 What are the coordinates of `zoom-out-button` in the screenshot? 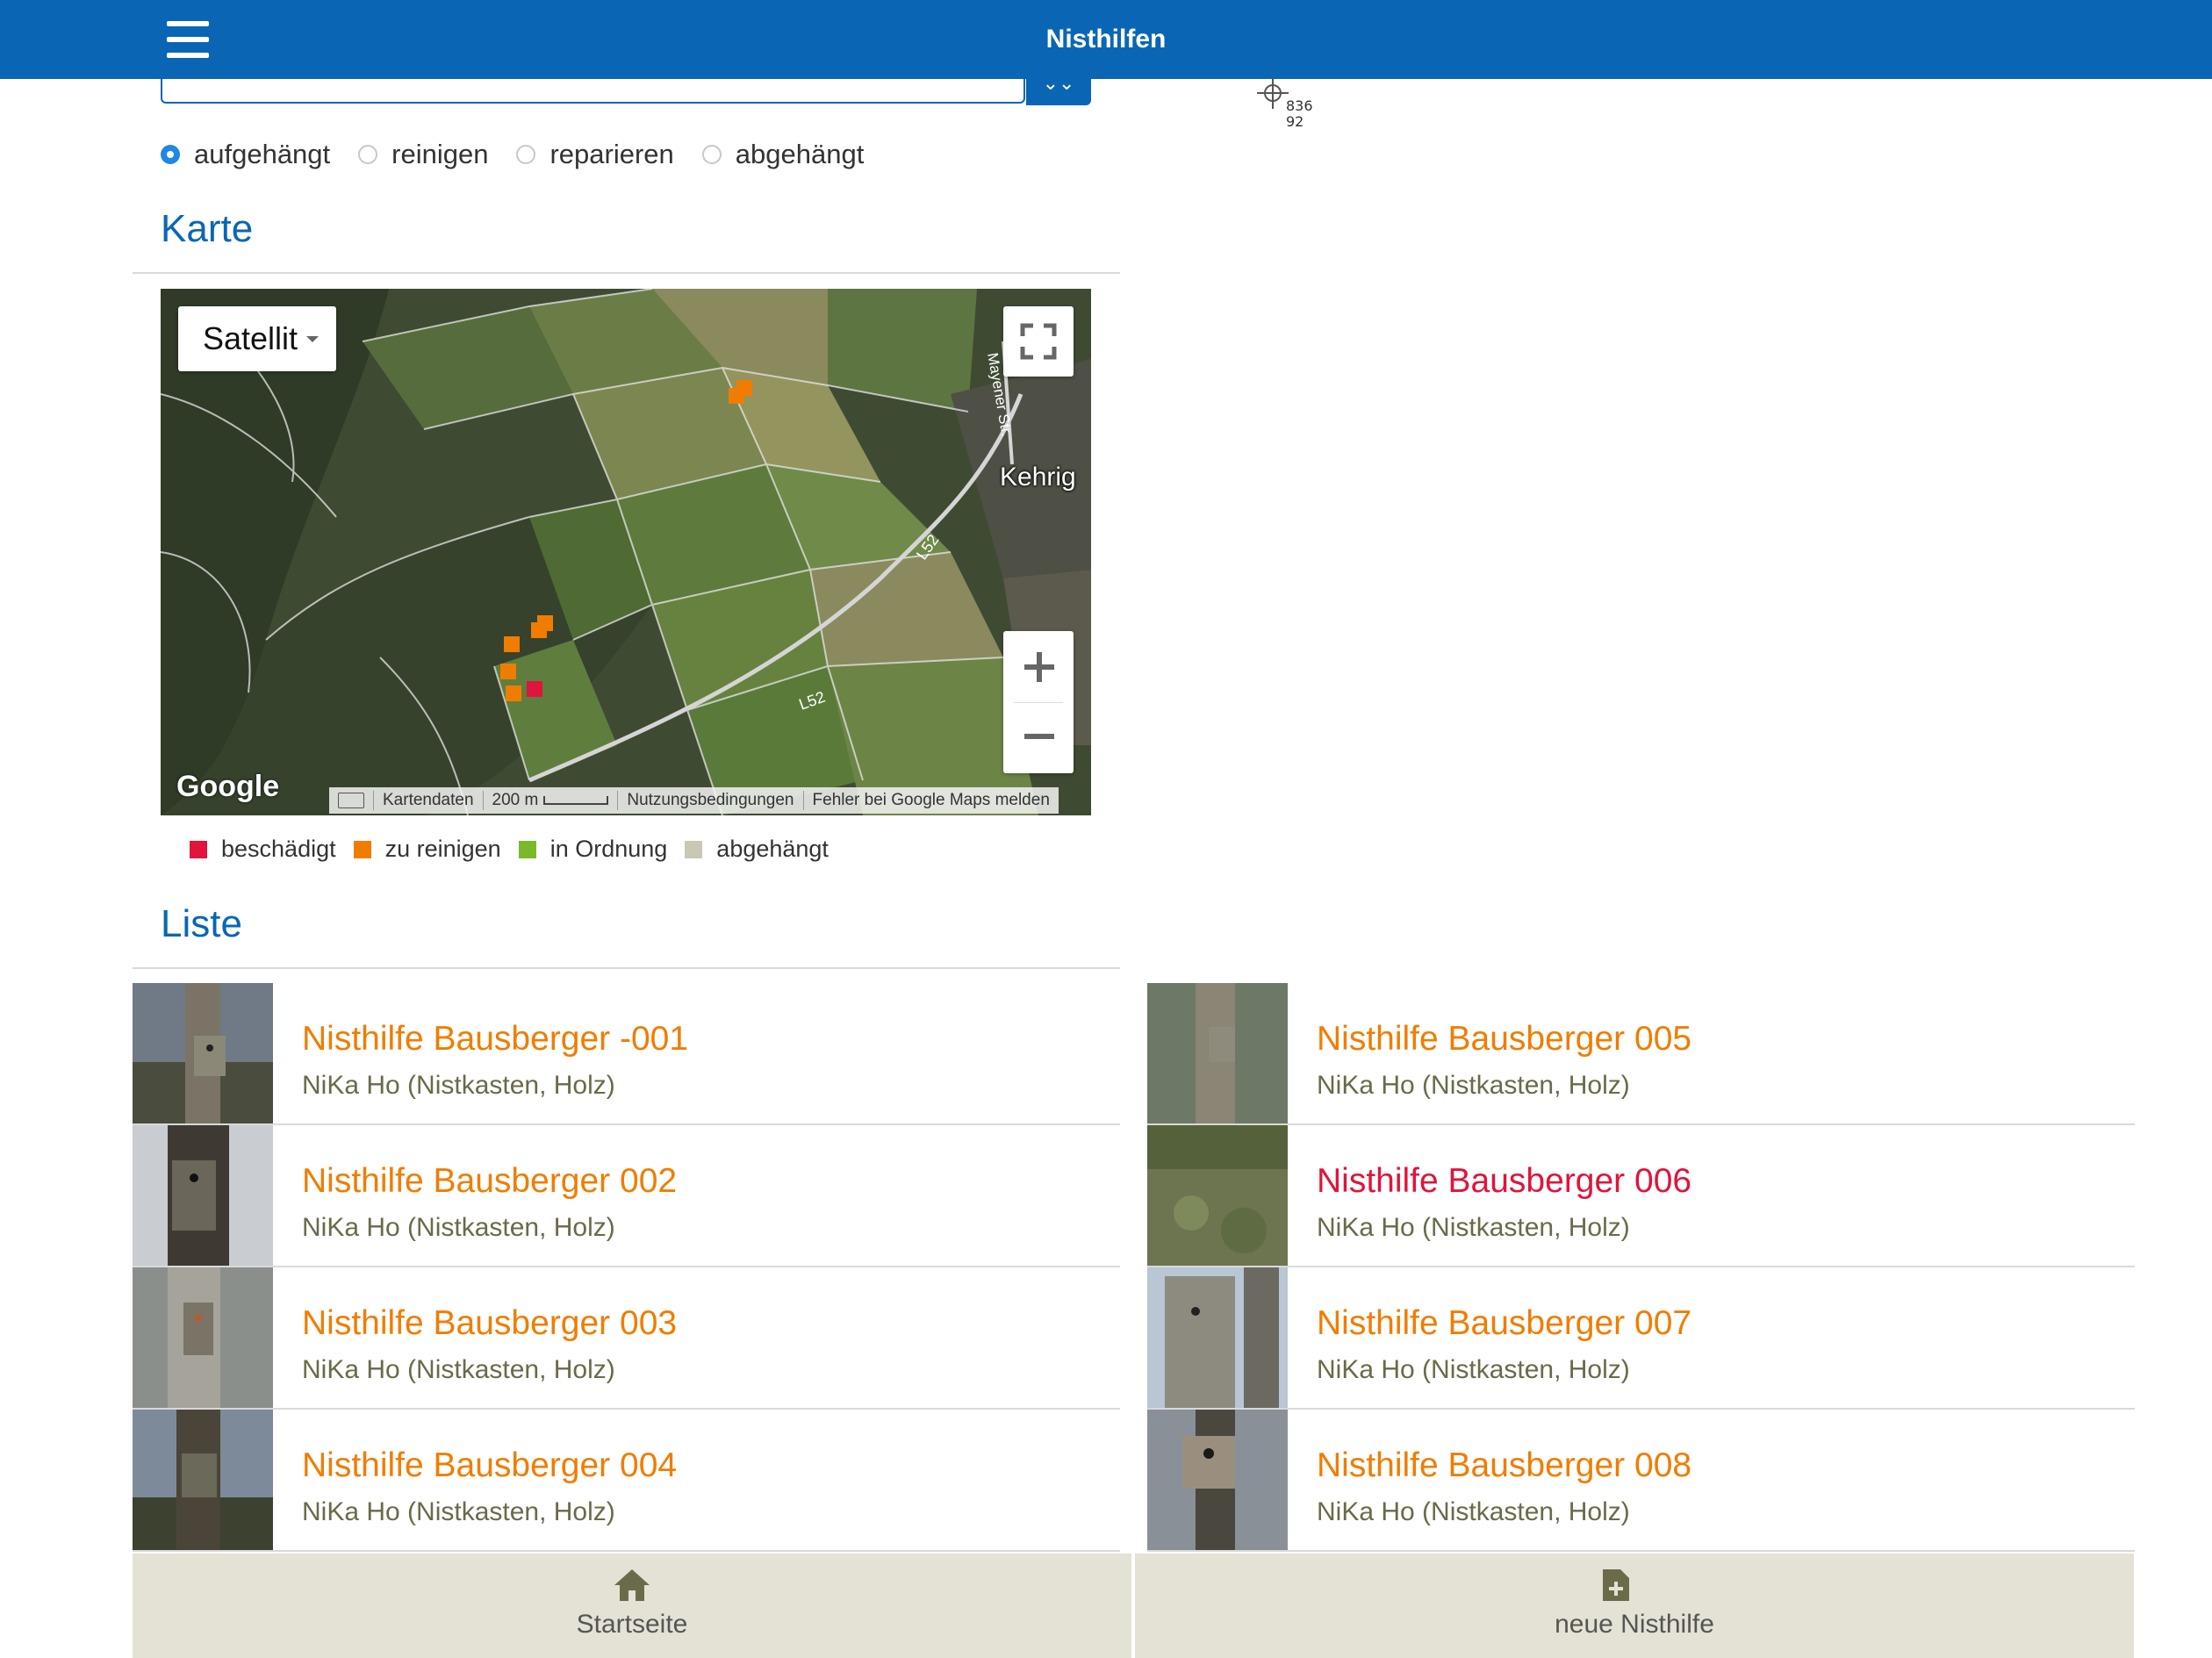 It's located at (1038, 737).